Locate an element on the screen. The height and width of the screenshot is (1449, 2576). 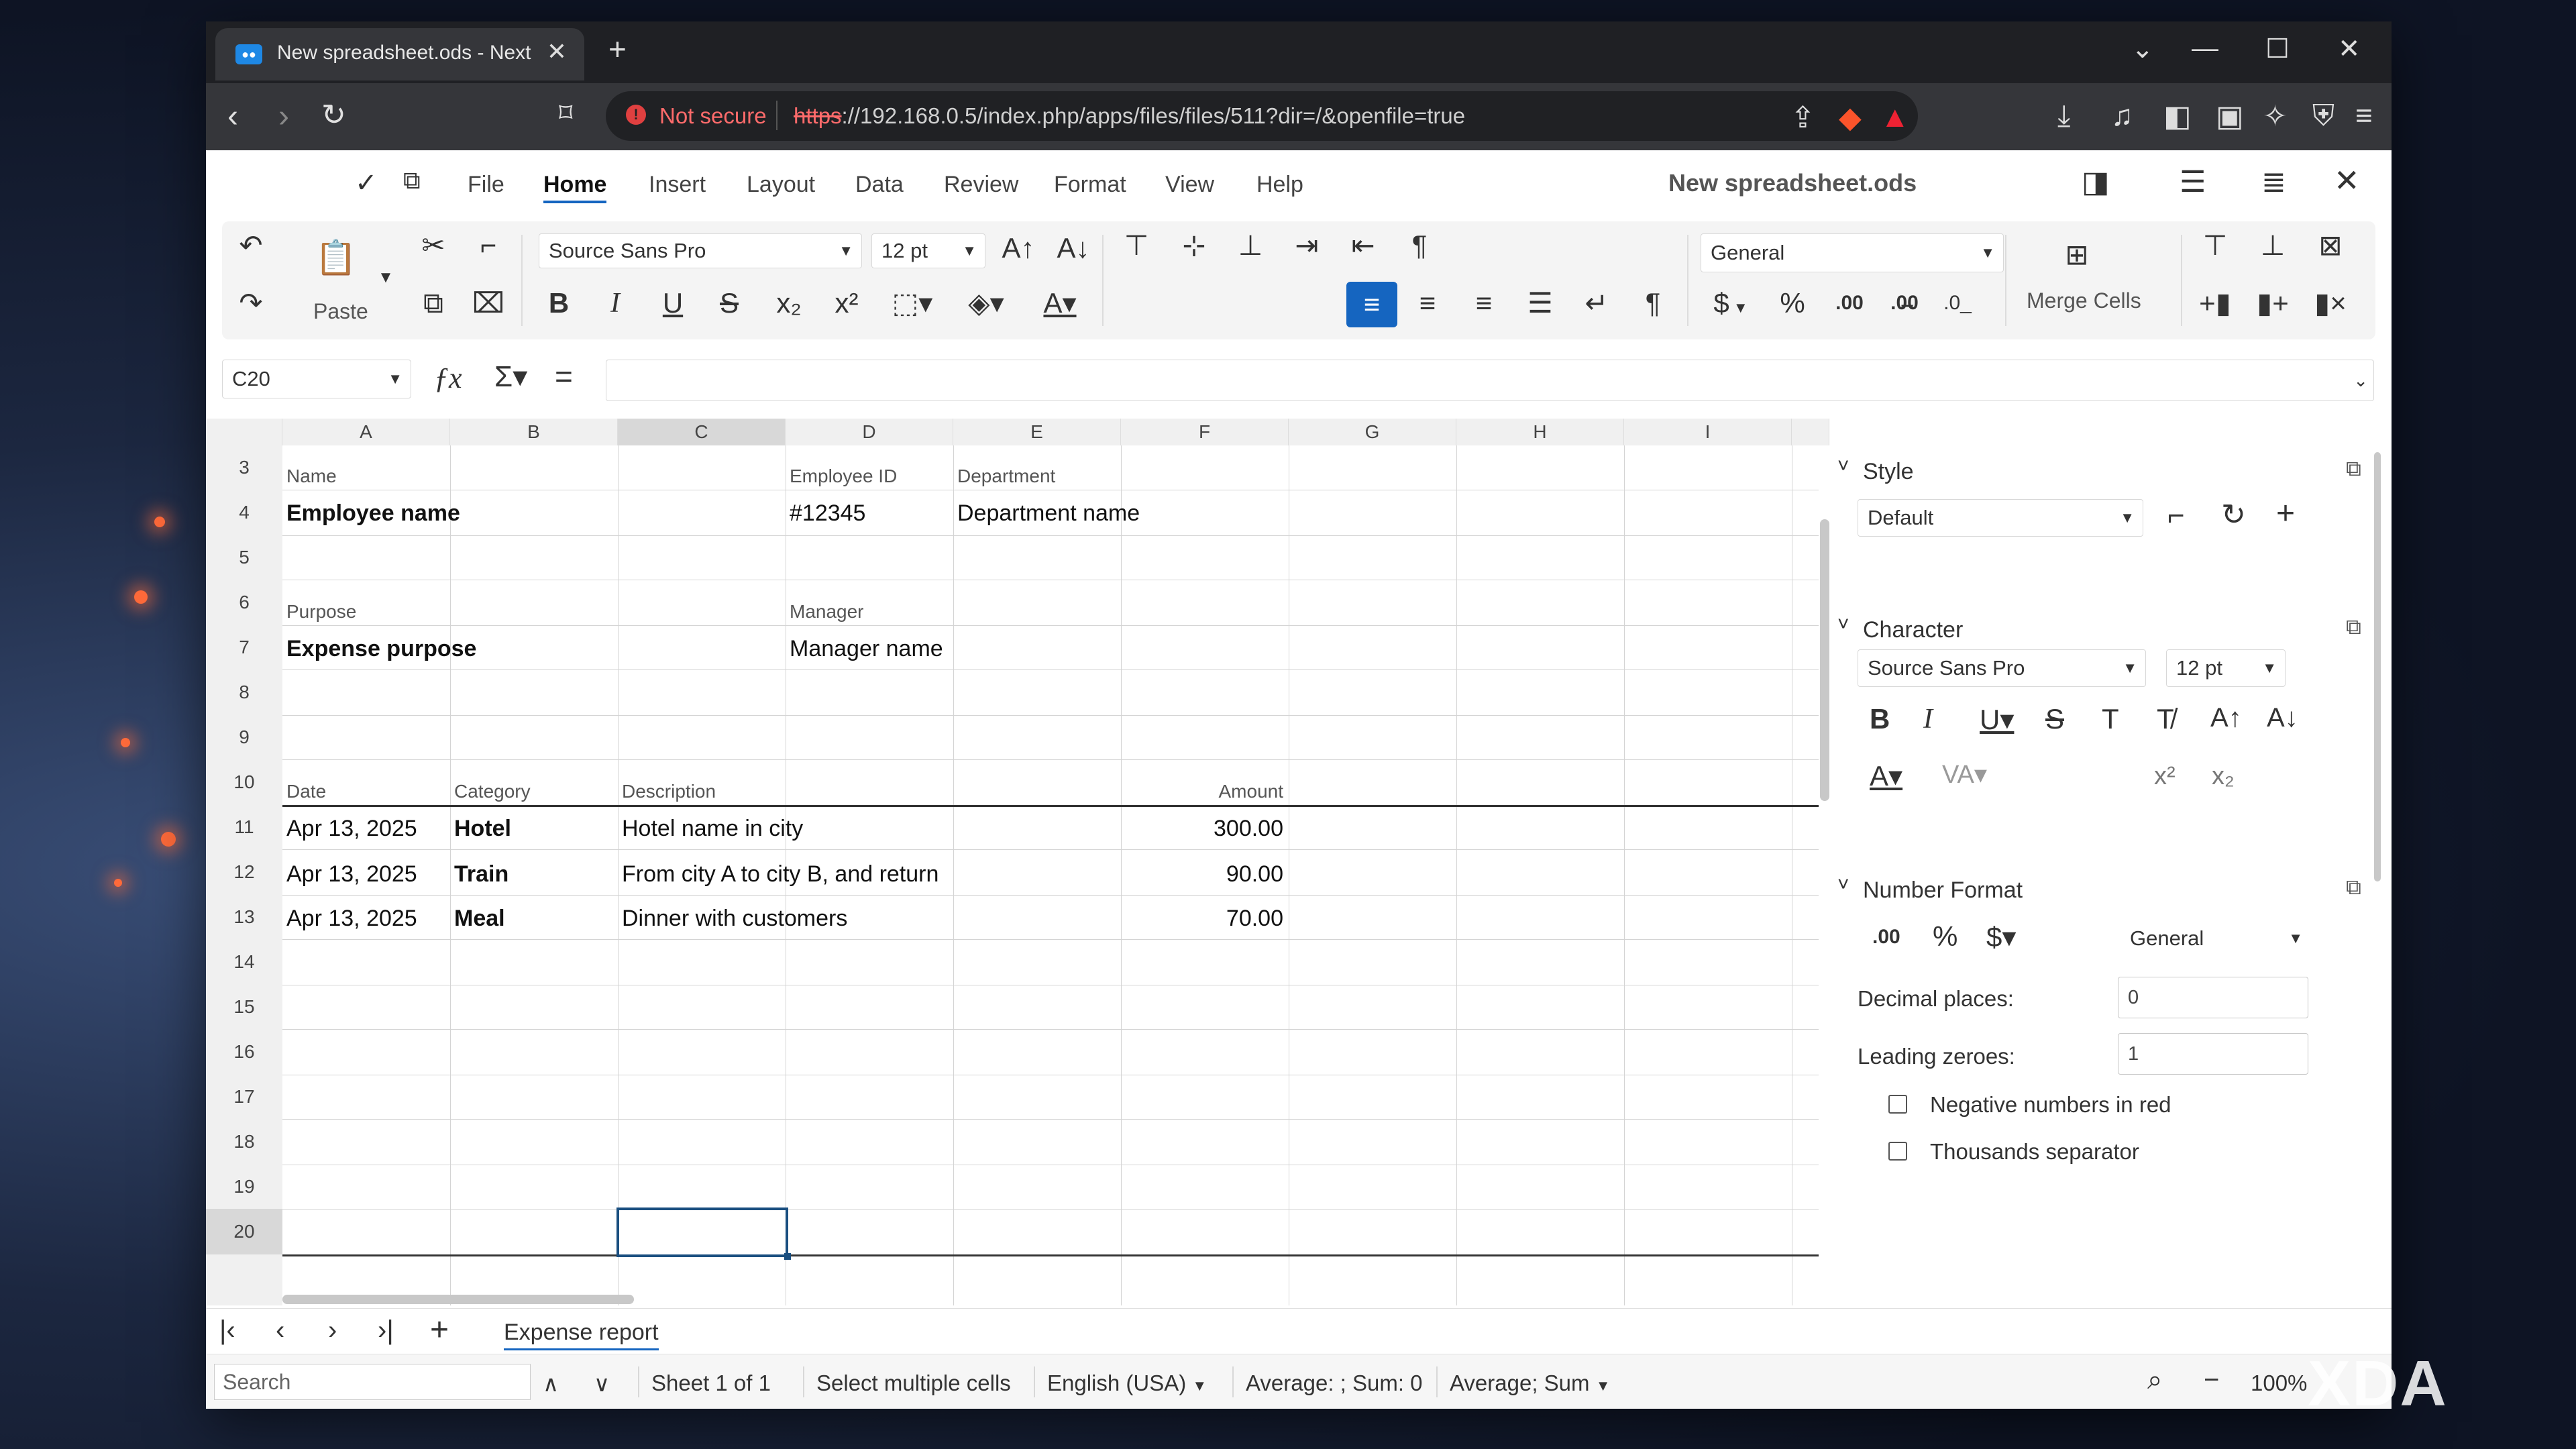
row-header: 8 is located at coordinates (244, 692).